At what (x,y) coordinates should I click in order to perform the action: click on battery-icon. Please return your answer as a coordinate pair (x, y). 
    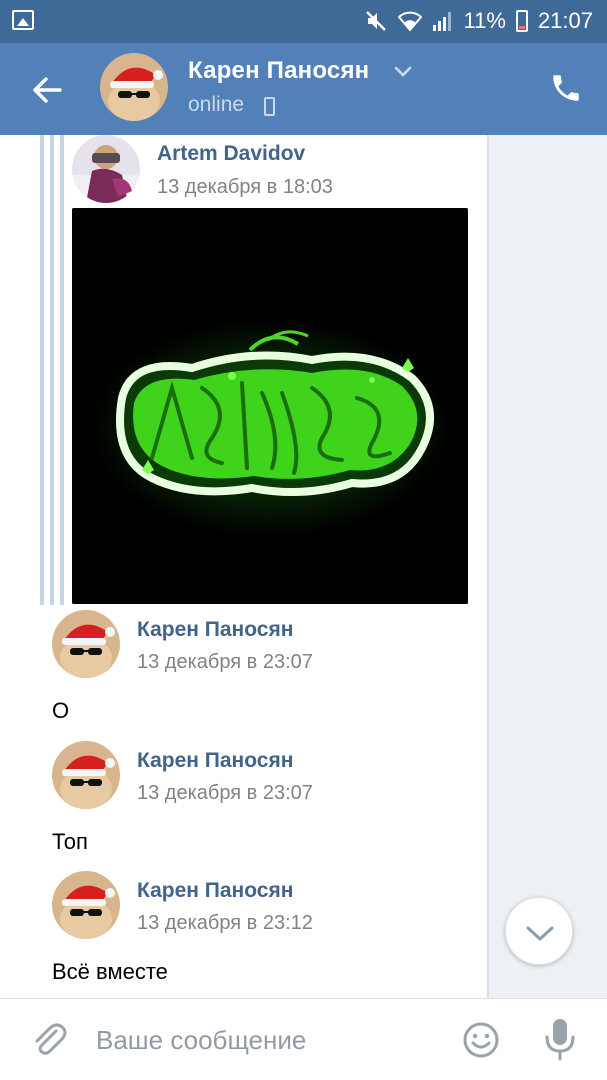
    Looking at the image, I should click on (521, 21).